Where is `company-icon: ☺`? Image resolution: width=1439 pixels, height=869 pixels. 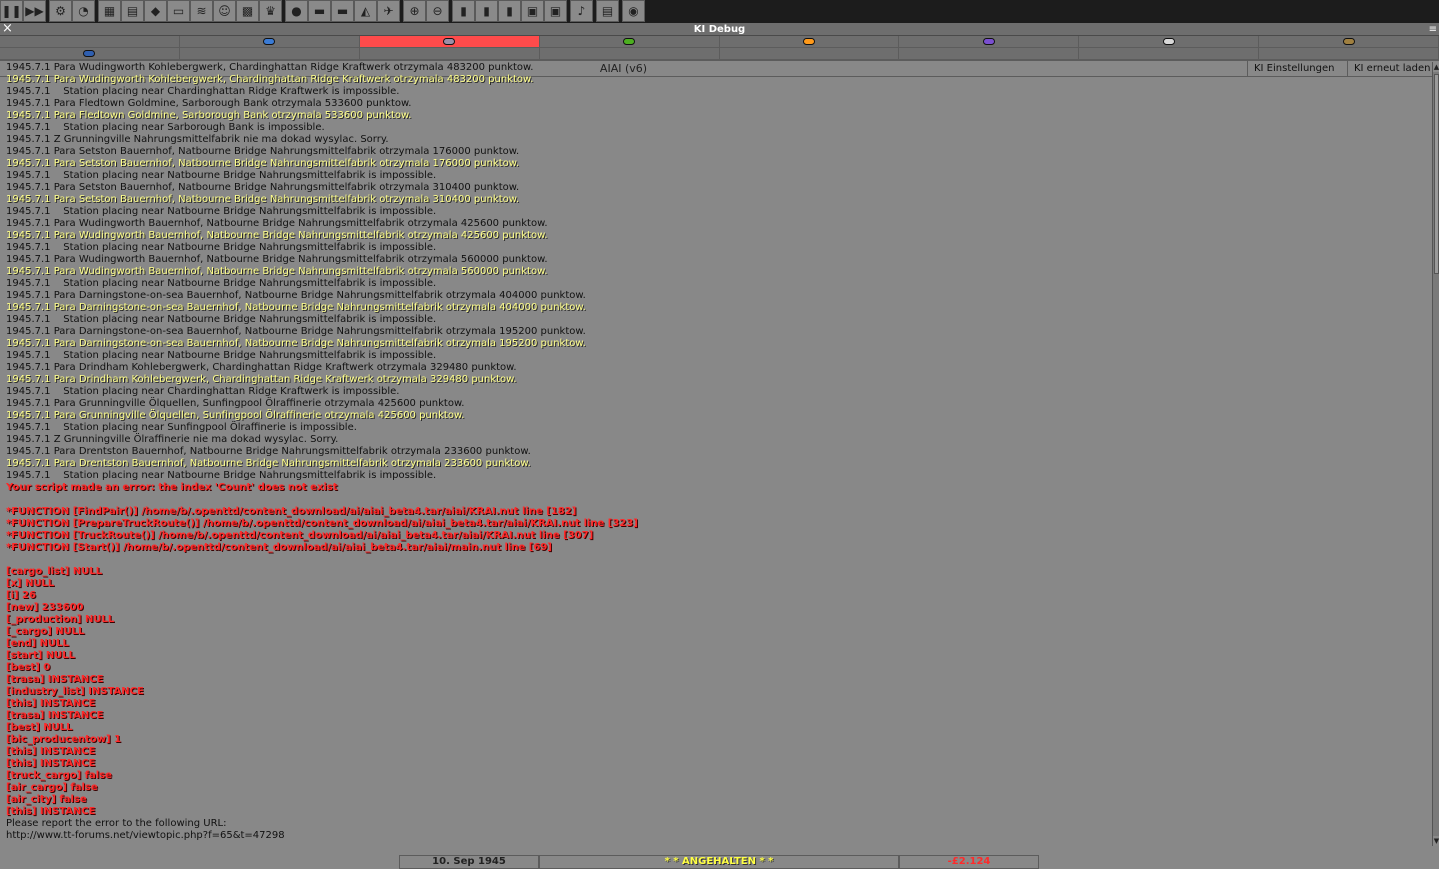 company-icon: ☺ is located at coordinates (224, 11).